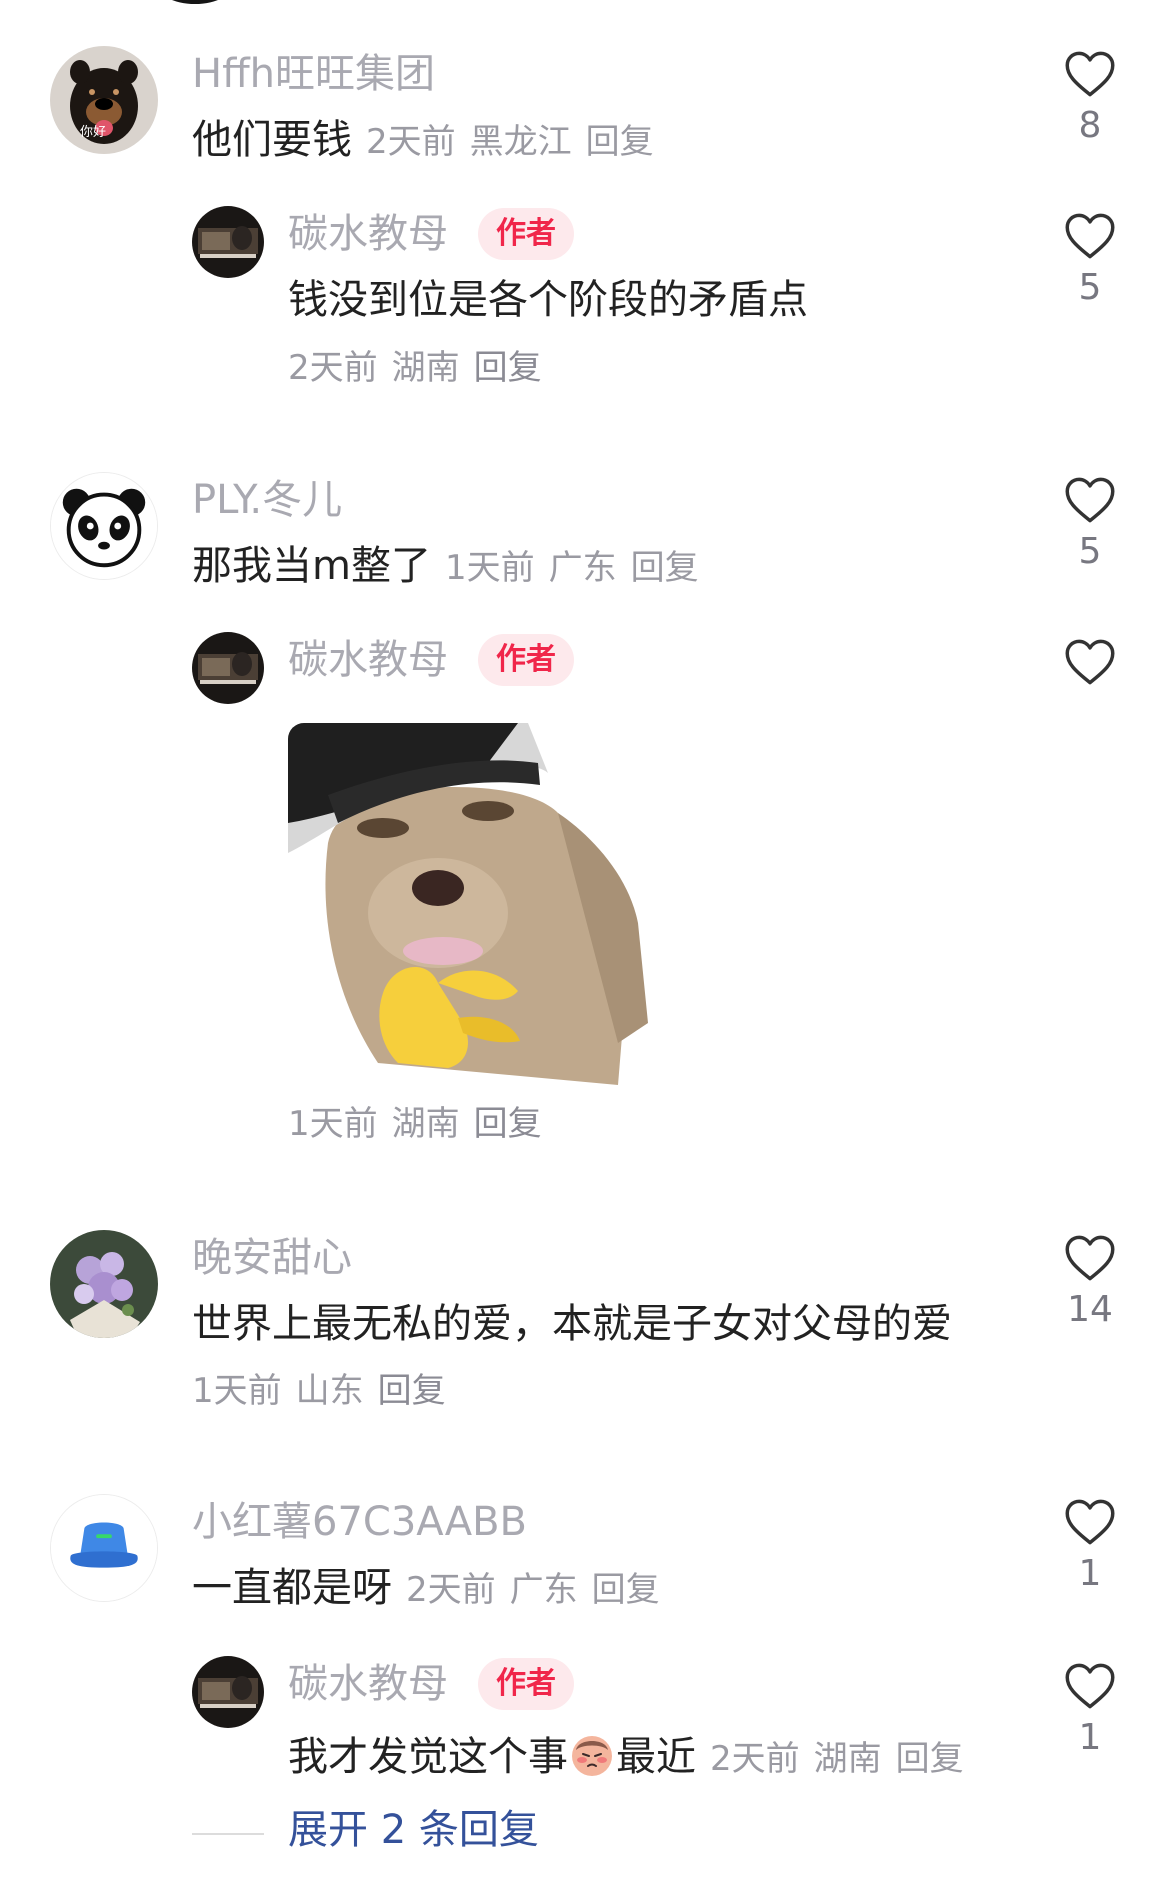  What do you see at coordinates (333, 1124) in the screenshot?
I see `reply-time: 1天前` at bounding box center [333, 1124].